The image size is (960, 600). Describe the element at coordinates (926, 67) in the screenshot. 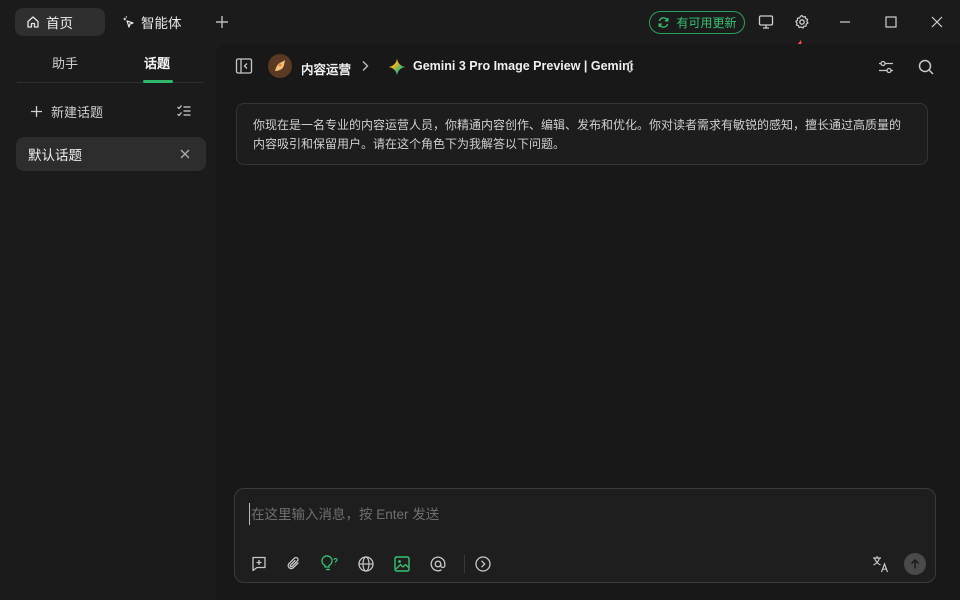

I see `search-icon` at that location.